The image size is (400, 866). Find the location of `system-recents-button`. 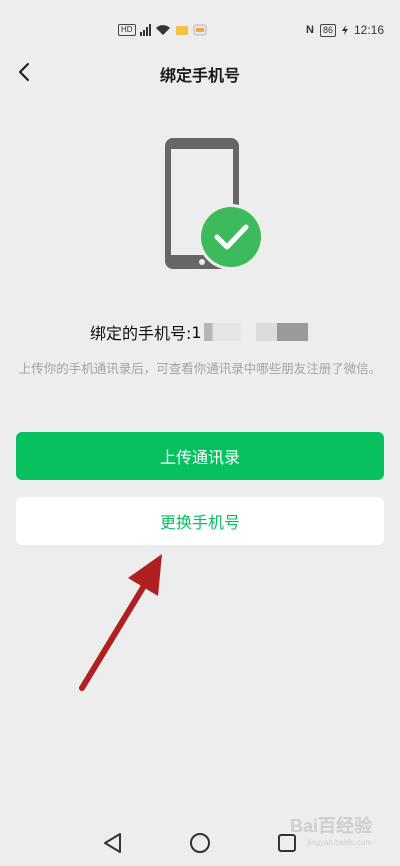

system-recents-button is located at coordinates (287, 843).